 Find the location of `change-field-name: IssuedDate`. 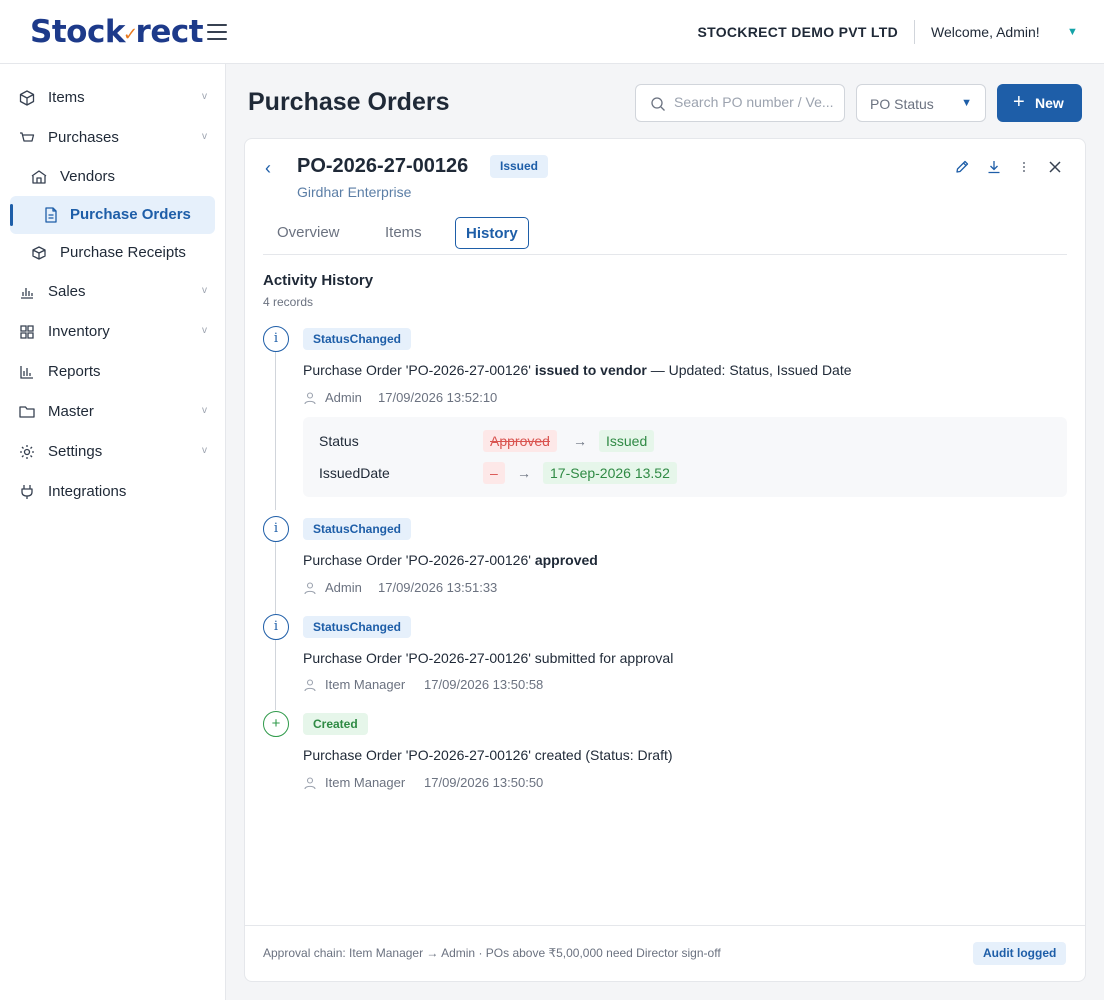

change-field-name: IssuedDate is located at coordinates (354, 473).